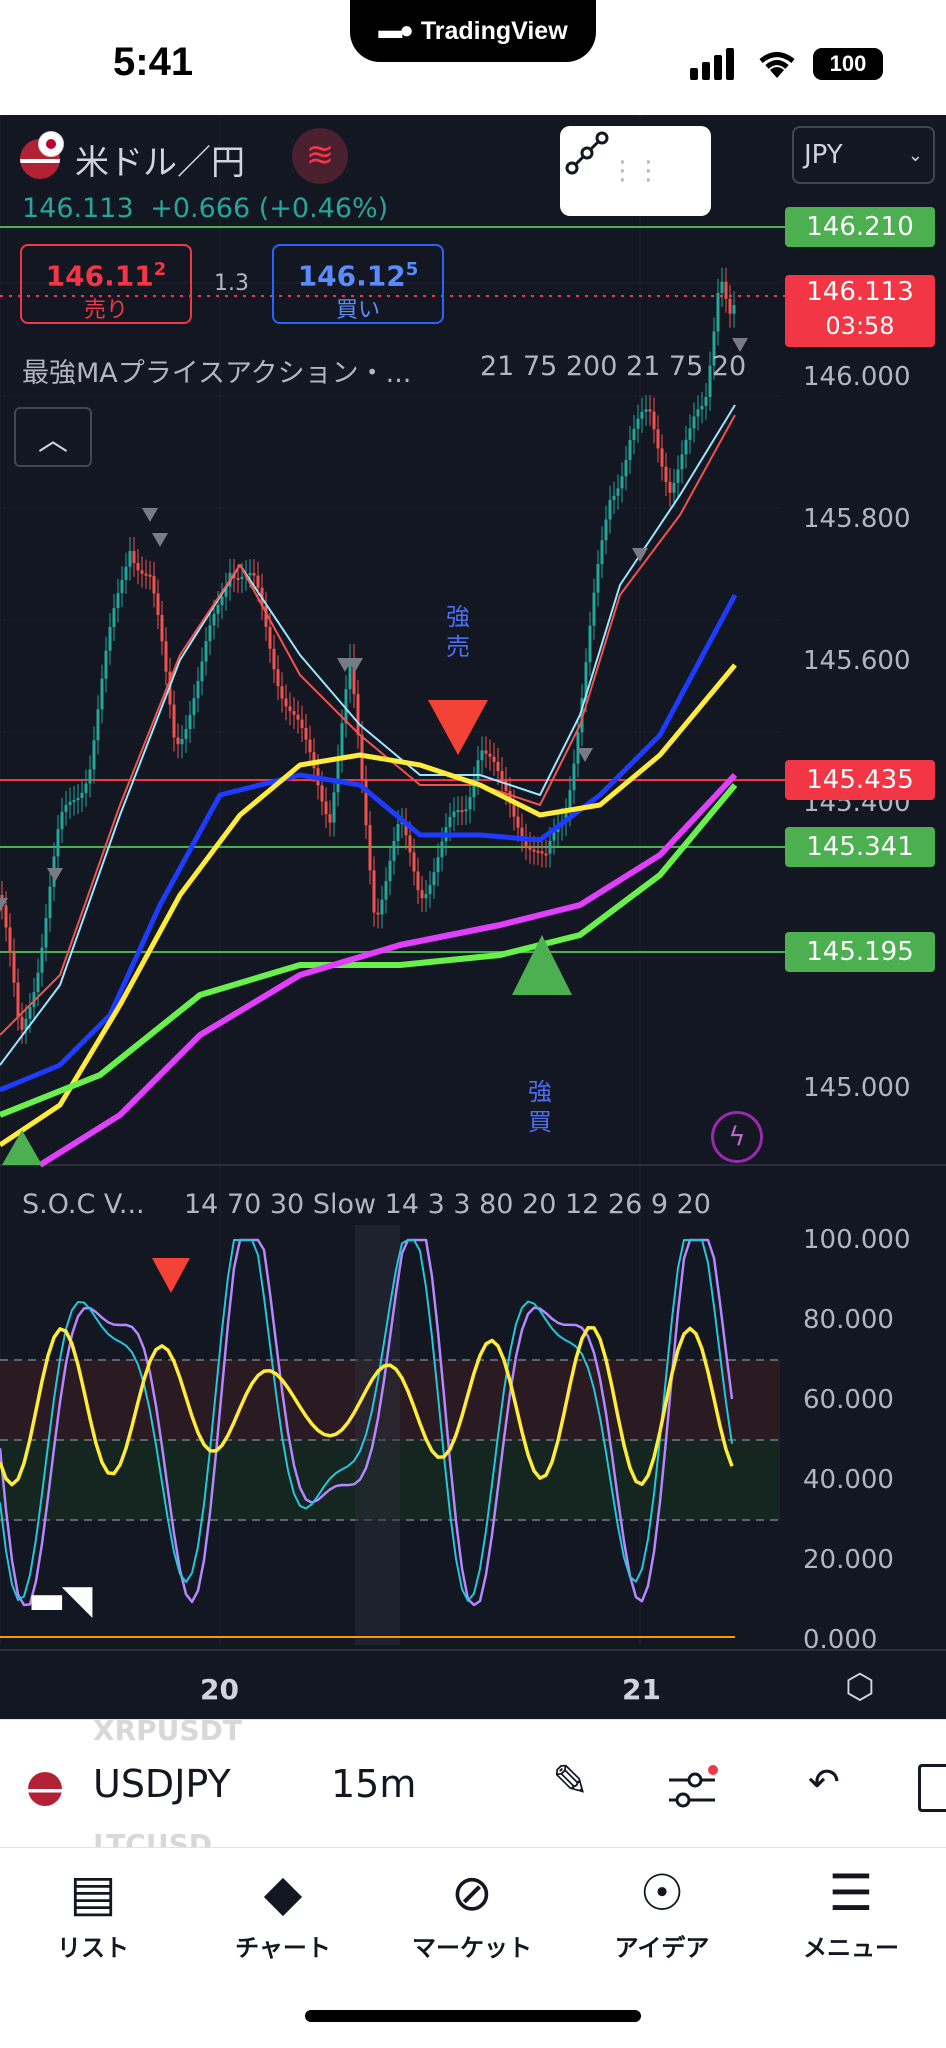 The height and width of the screenshot is (2048, 946). I want to click on sell-label: 売り, so click(105, 311).